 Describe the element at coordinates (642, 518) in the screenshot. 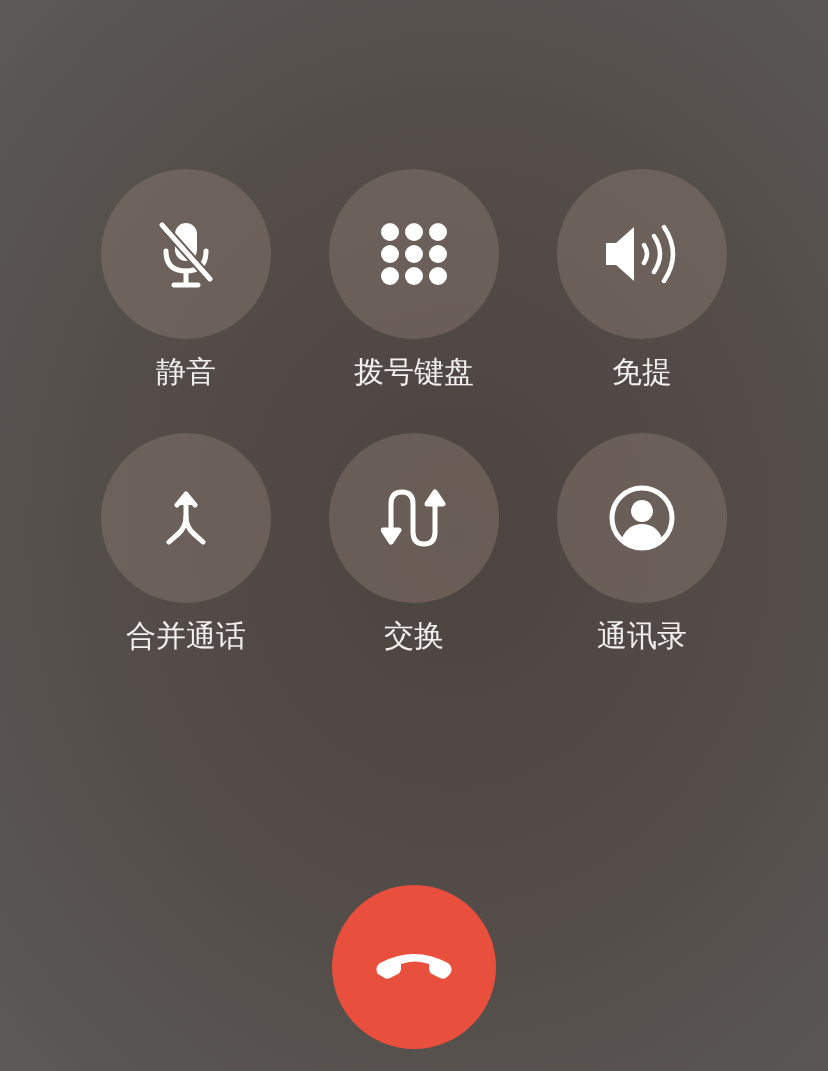

I see `person-circle-icon` at that location.